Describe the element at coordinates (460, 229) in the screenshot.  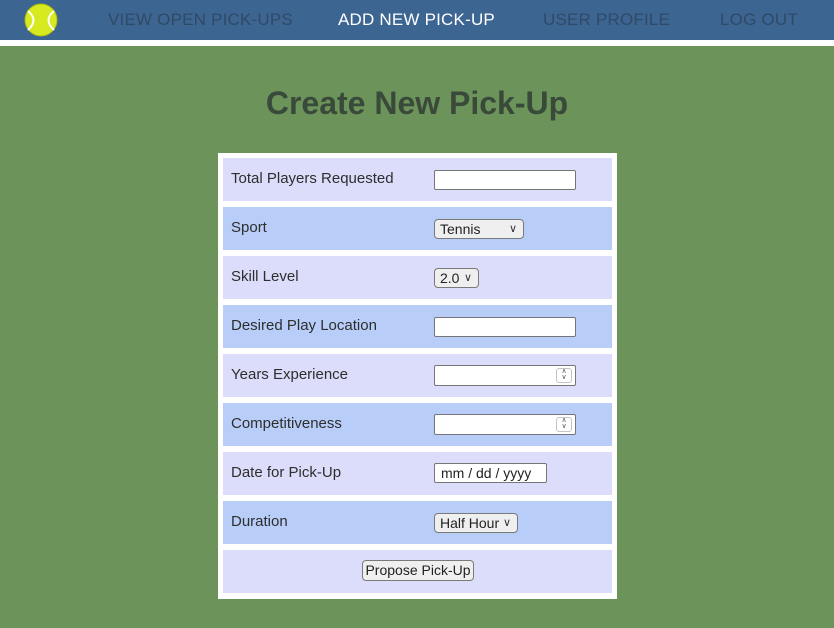
I see `sport-select-value: Tennis` at that location.